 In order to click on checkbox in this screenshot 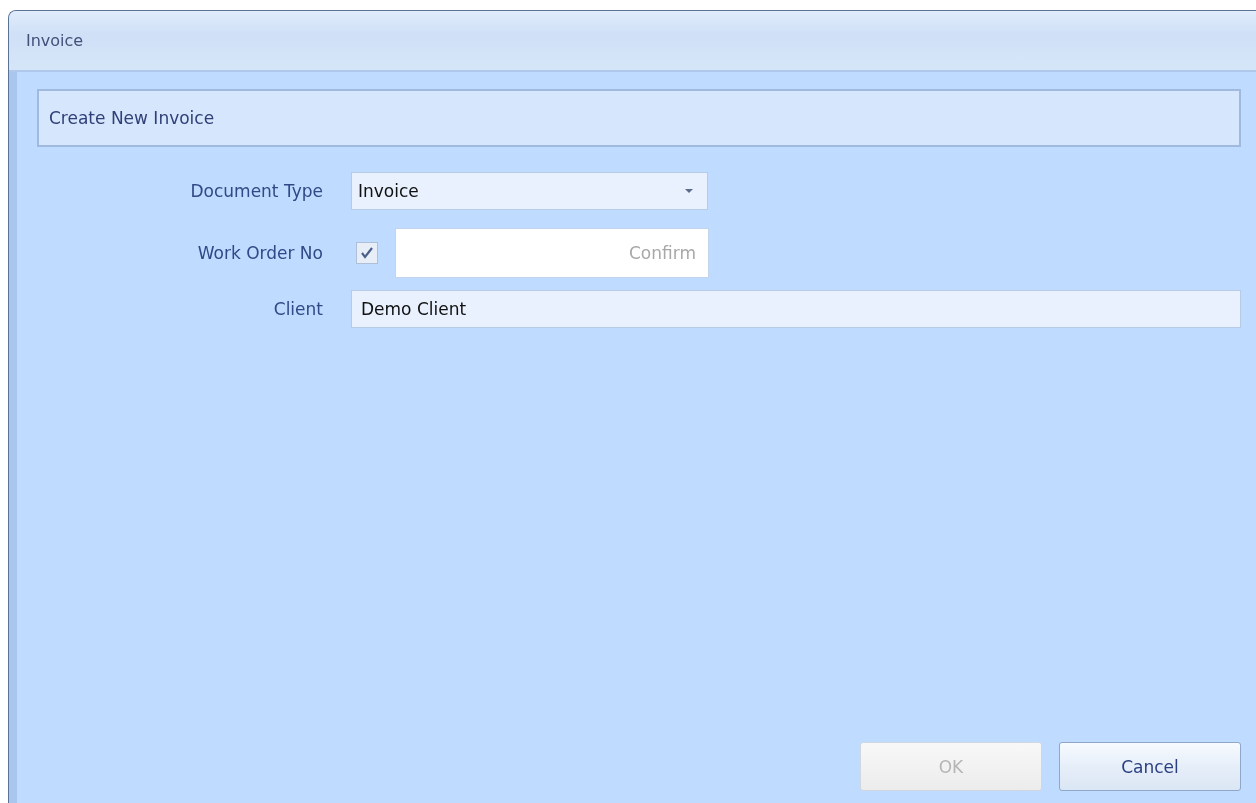, I will do `click(367, 253)`.